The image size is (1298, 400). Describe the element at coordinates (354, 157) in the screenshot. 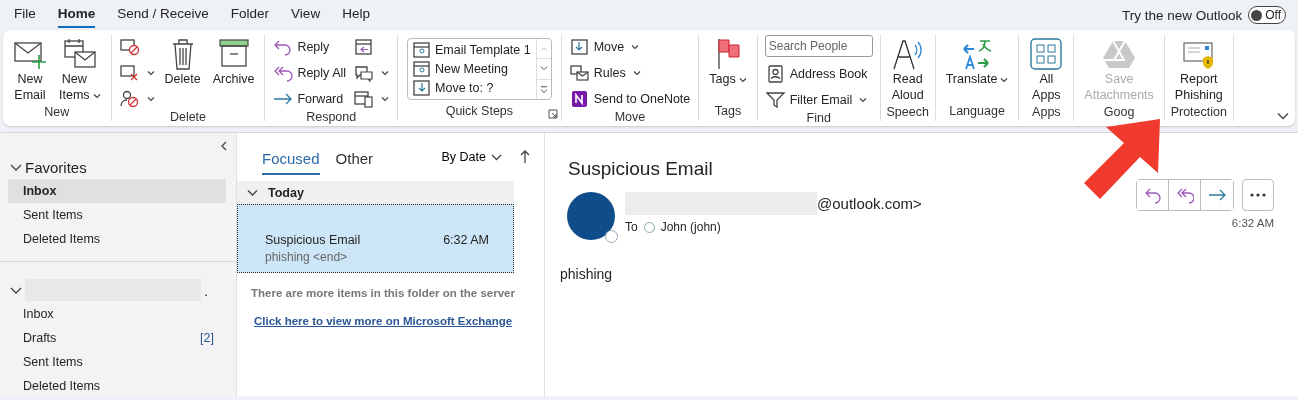

I see `list-tab: Other` at that location.